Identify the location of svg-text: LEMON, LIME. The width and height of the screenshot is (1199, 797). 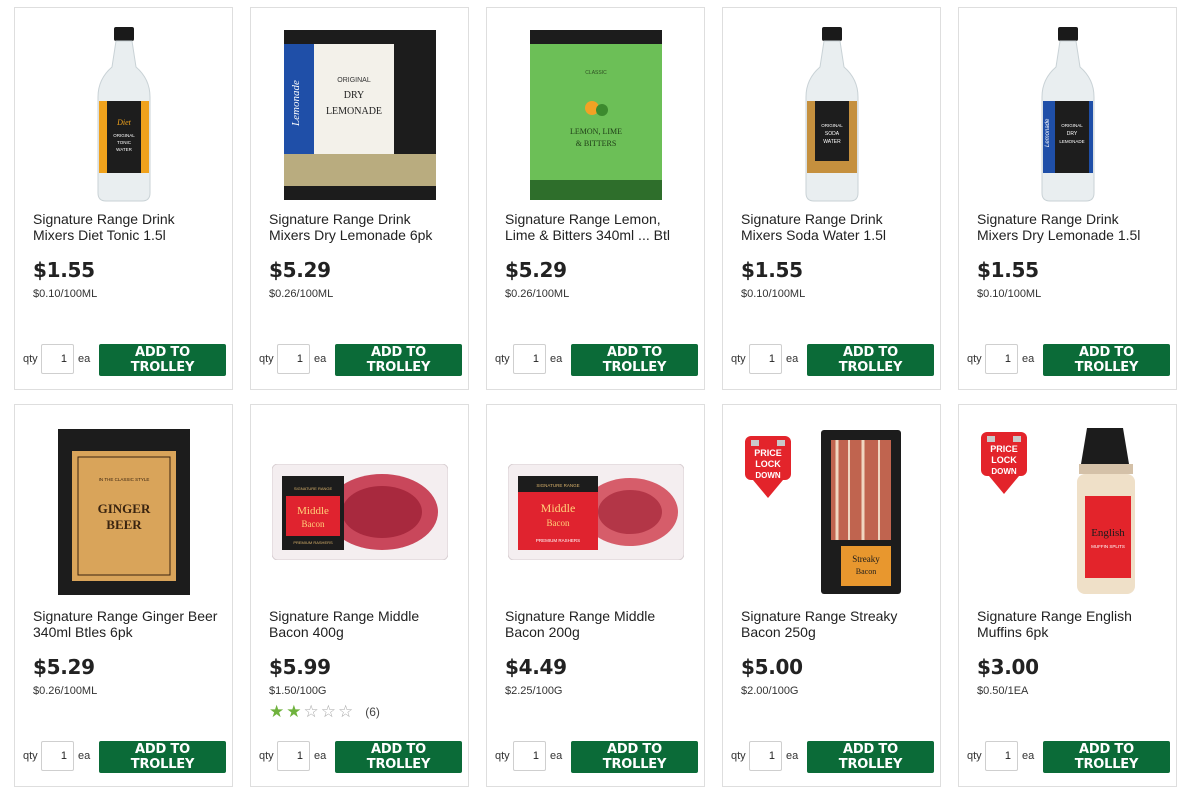
(596, 131).